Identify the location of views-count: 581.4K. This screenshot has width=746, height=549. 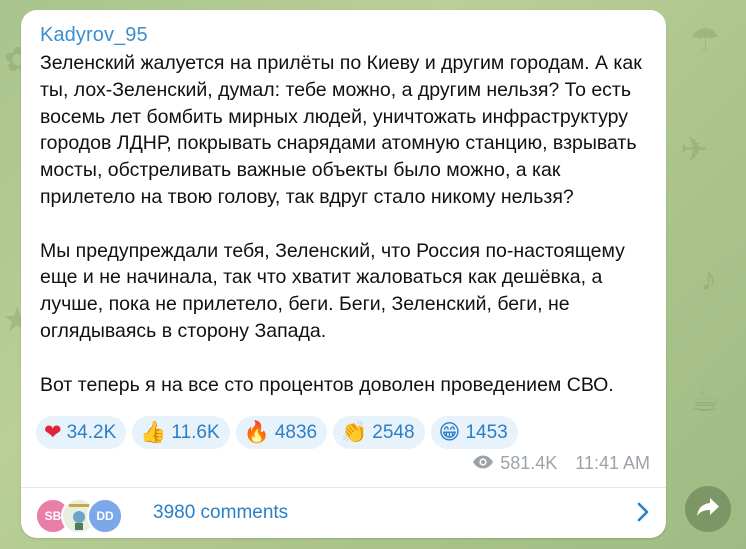
(529, 463).